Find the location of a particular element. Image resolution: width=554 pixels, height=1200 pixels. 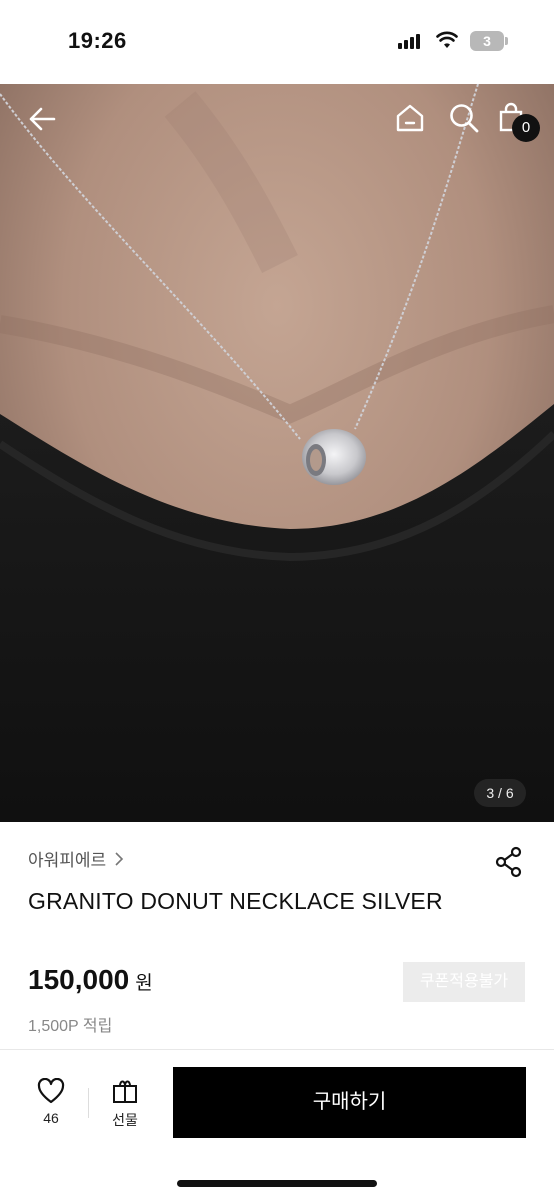

price-row: 150,000 원 is located at coordinates (90, 980).